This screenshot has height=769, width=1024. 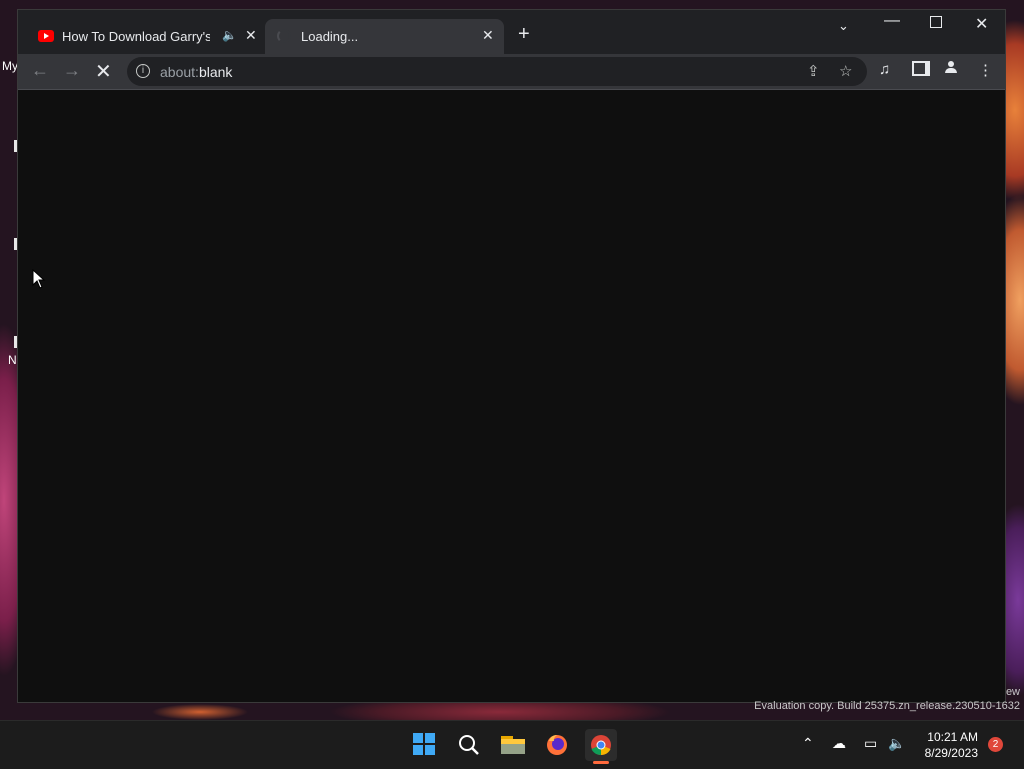 I want to click on clock-time: 10:21 AM, so click(x=952, y=737).